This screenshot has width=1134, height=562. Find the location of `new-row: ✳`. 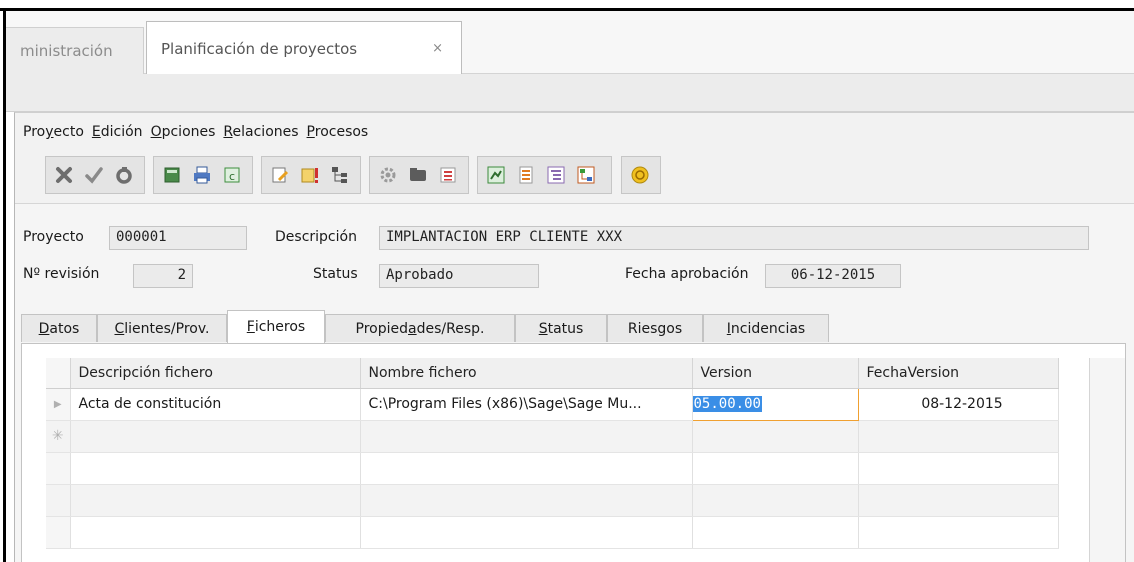

new-row: ✳ is located at coordinates (552, 436).